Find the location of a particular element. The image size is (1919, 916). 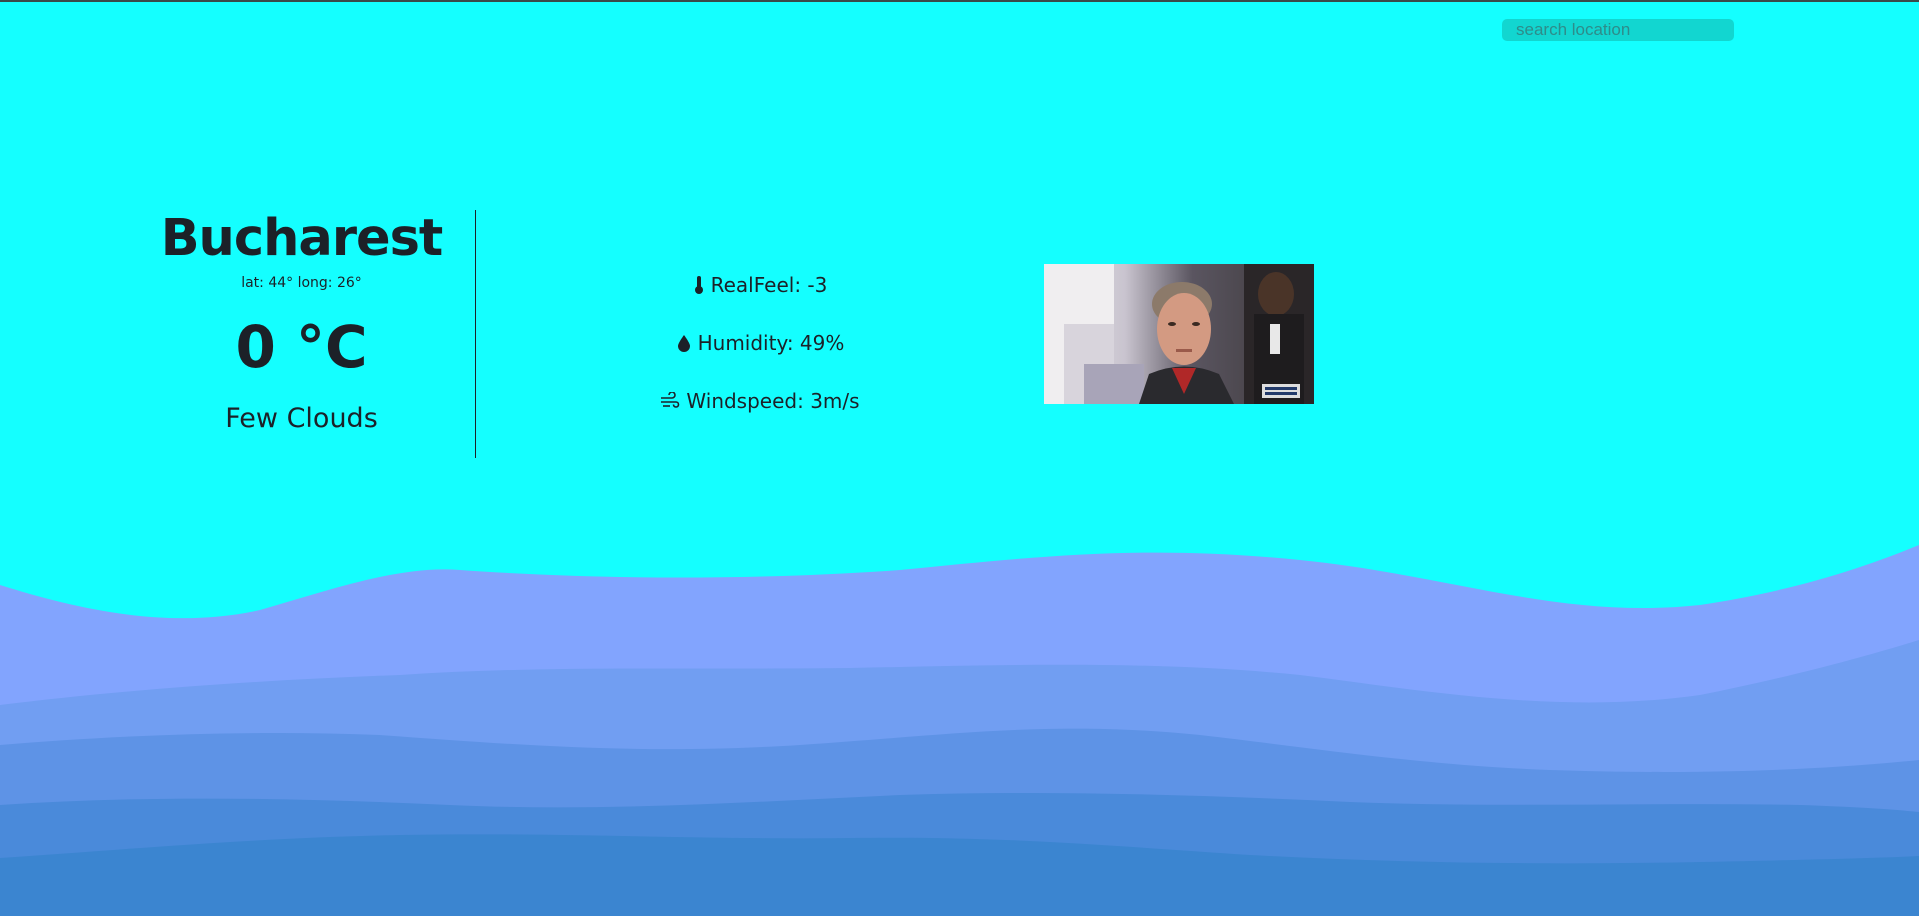

reaction-gif-image is located at coordinates (1179, 334).